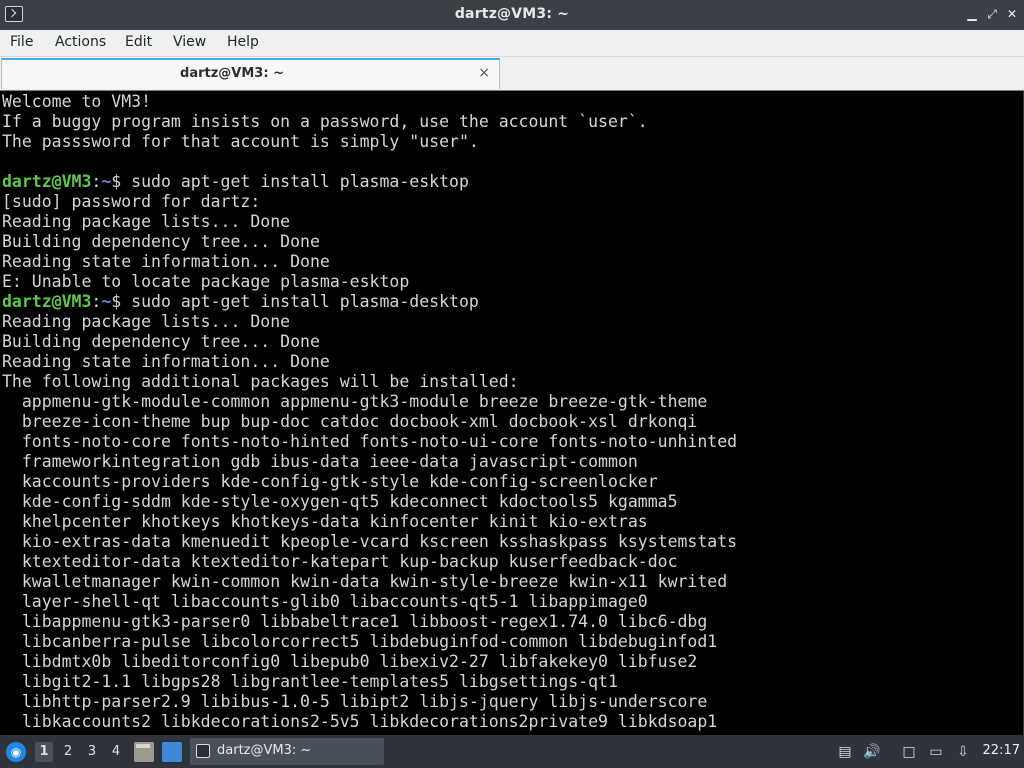  Describe the element at coordinates (264, 750) in the screenshot. I see `task-label: dartz@VM3: ~` at that location.